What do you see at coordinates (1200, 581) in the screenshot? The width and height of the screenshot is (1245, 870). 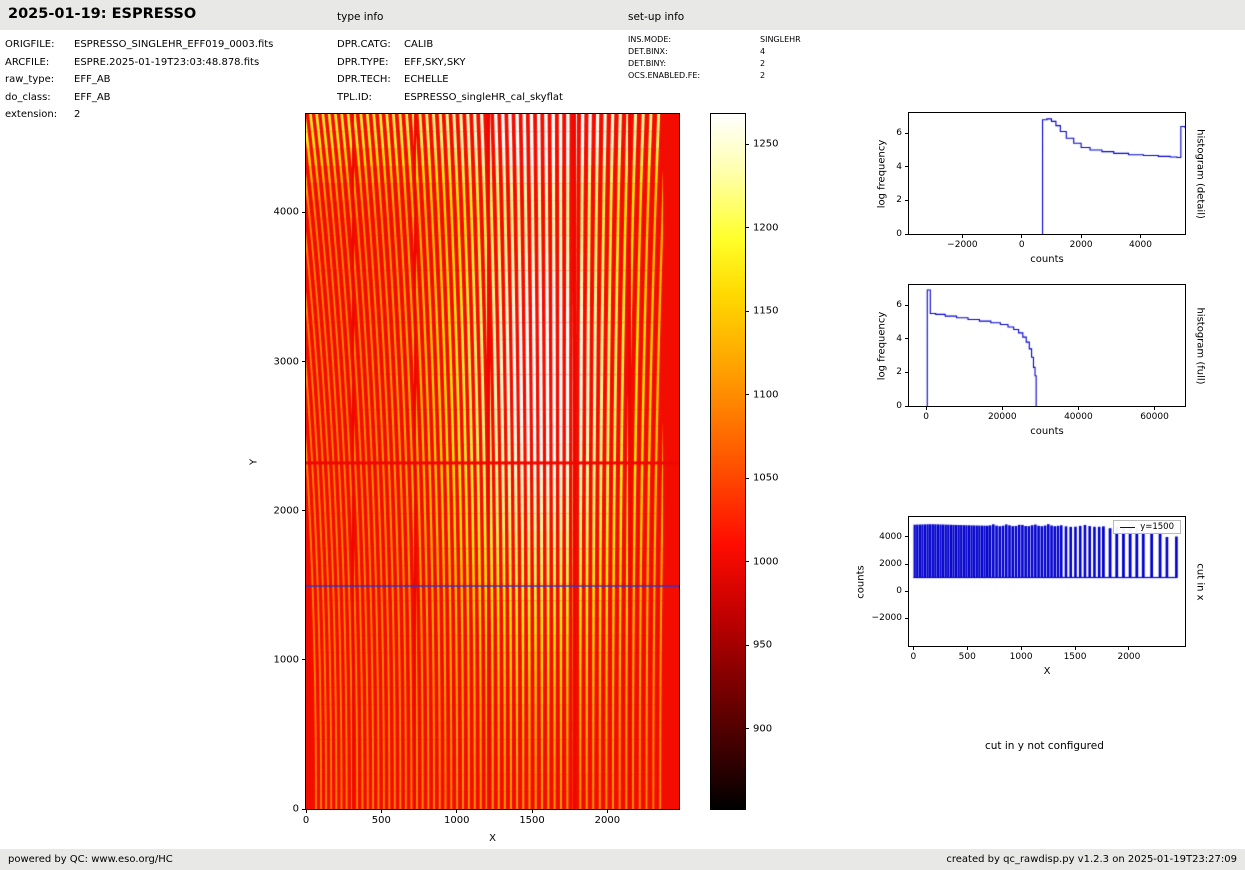 I see `right-axis-label: cut in x` at bounding box center [1200, 581].